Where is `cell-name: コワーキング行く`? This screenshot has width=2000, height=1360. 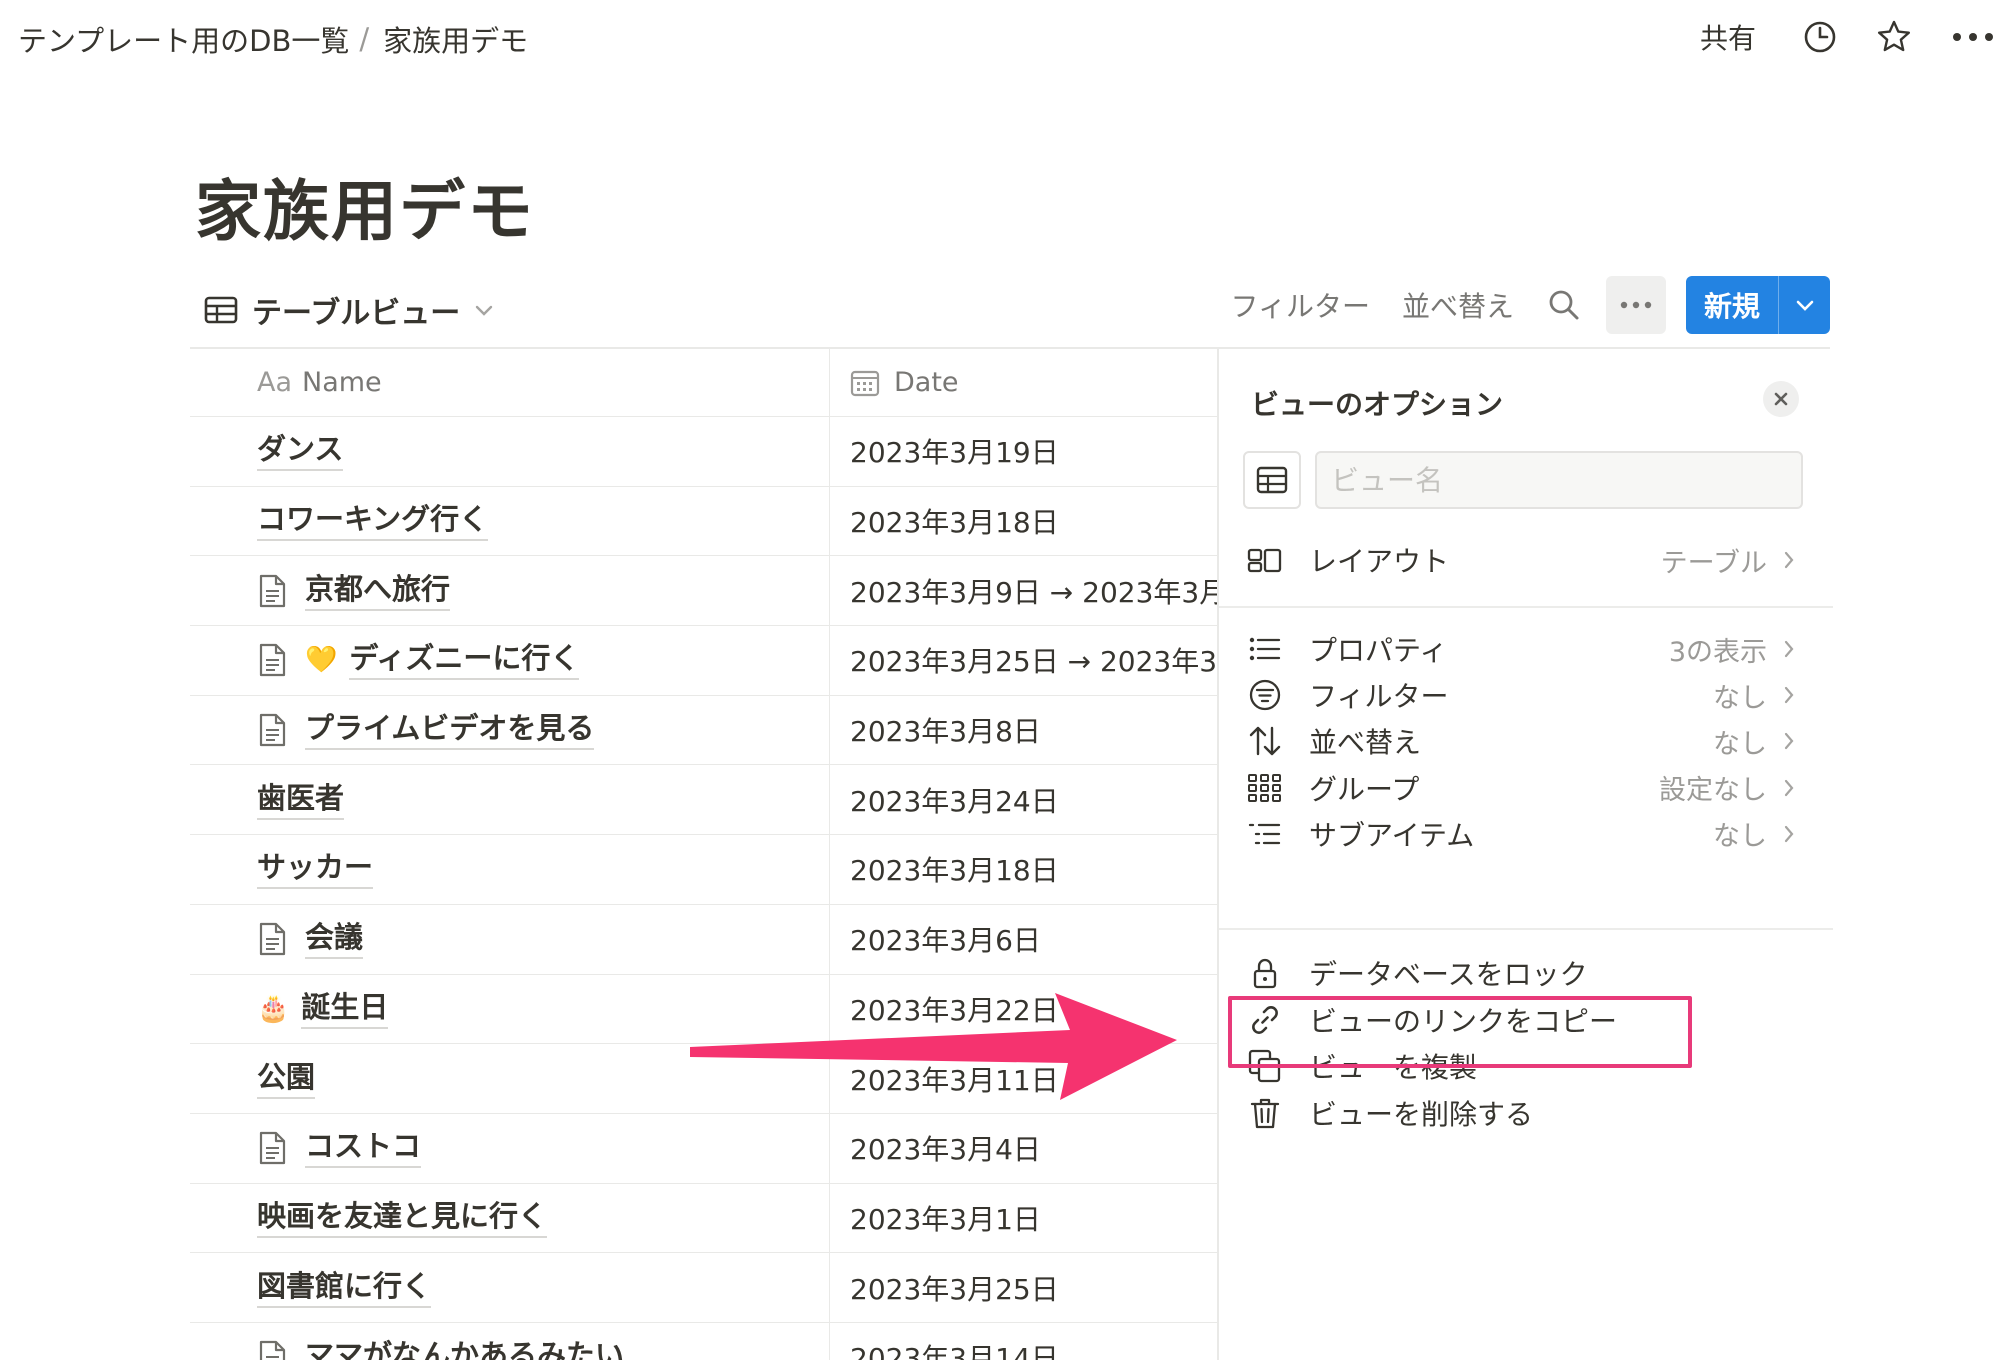
cell-name: コワーキング行く is located at coordinates (510, 521).